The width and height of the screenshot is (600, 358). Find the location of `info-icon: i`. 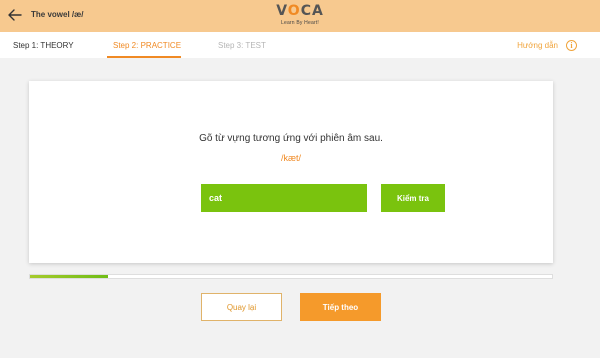

info-icon: i is located at coordinates (571, 45).